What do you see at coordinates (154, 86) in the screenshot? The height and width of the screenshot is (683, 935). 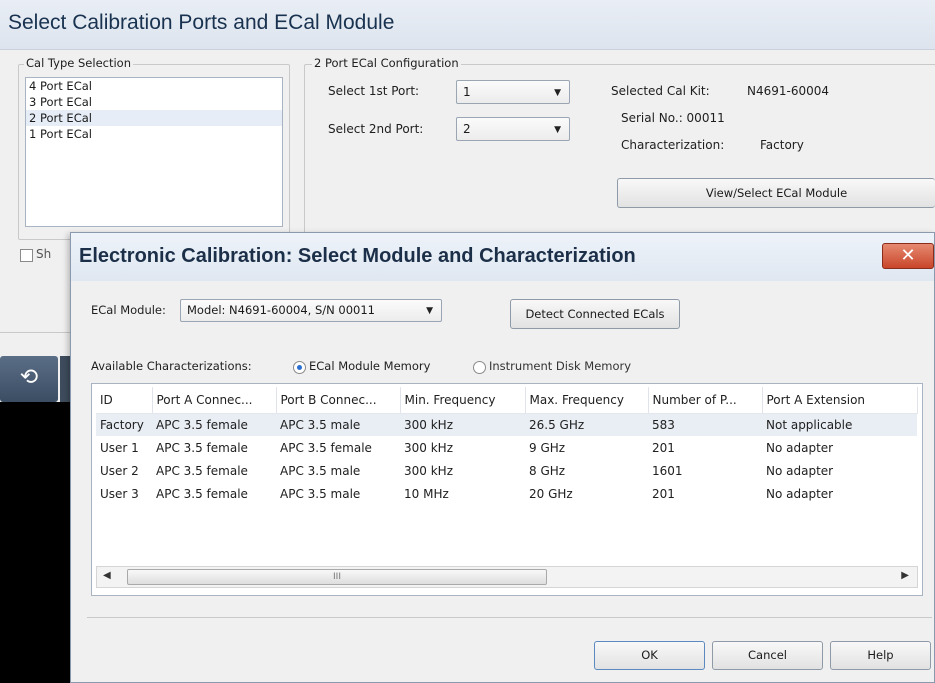 I see `cal-type-item-4port: 4 Port ECal` at bounding box center [154, 86].